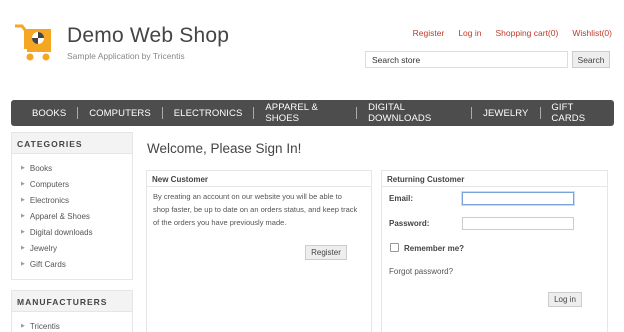  I want to click on login-link: Log in, so click(469, 33).